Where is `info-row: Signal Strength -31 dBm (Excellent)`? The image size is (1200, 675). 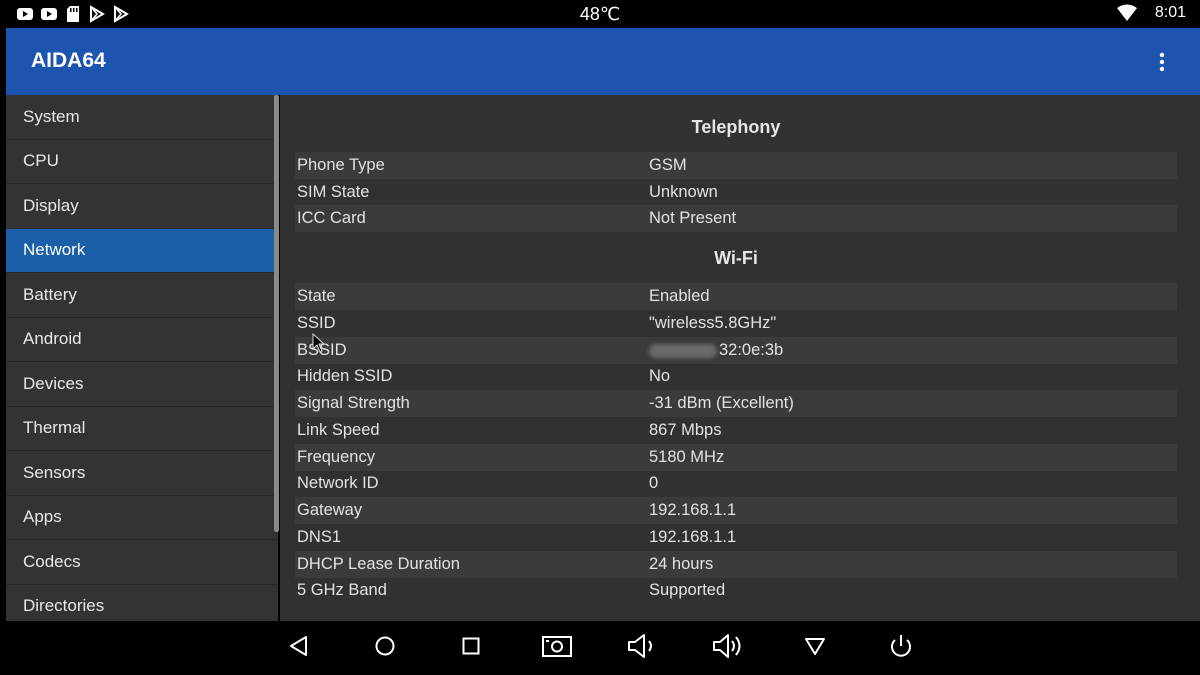
info-row: Signal Strength -31 dBm (Excellent) is located at coordinates (736, 403).